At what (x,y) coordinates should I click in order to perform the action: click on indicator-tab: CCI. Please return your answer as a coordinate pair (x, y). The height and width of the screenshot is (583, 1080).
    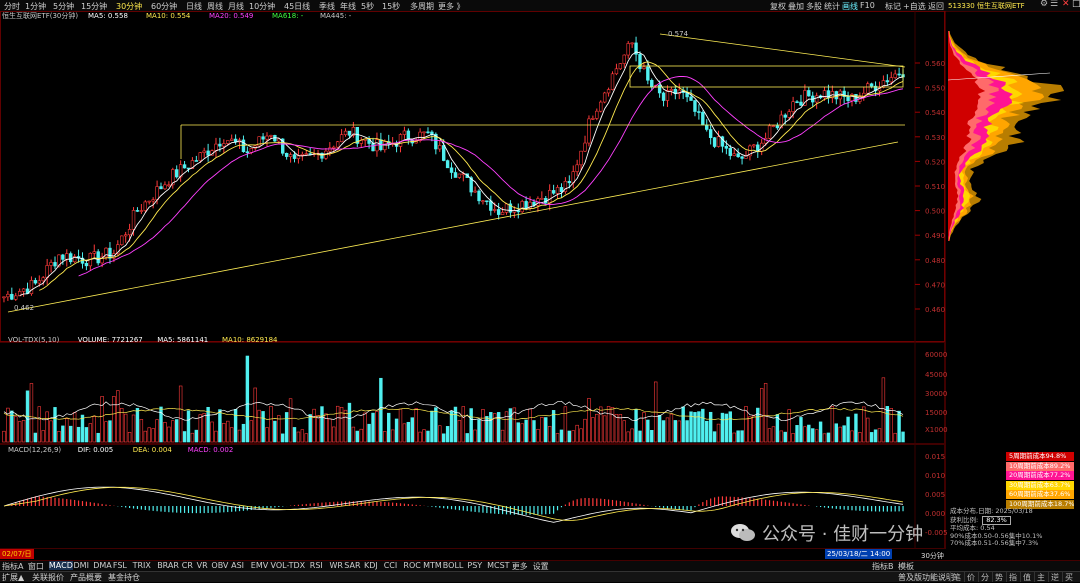
    Looking at the image, I should click on (391, 565).